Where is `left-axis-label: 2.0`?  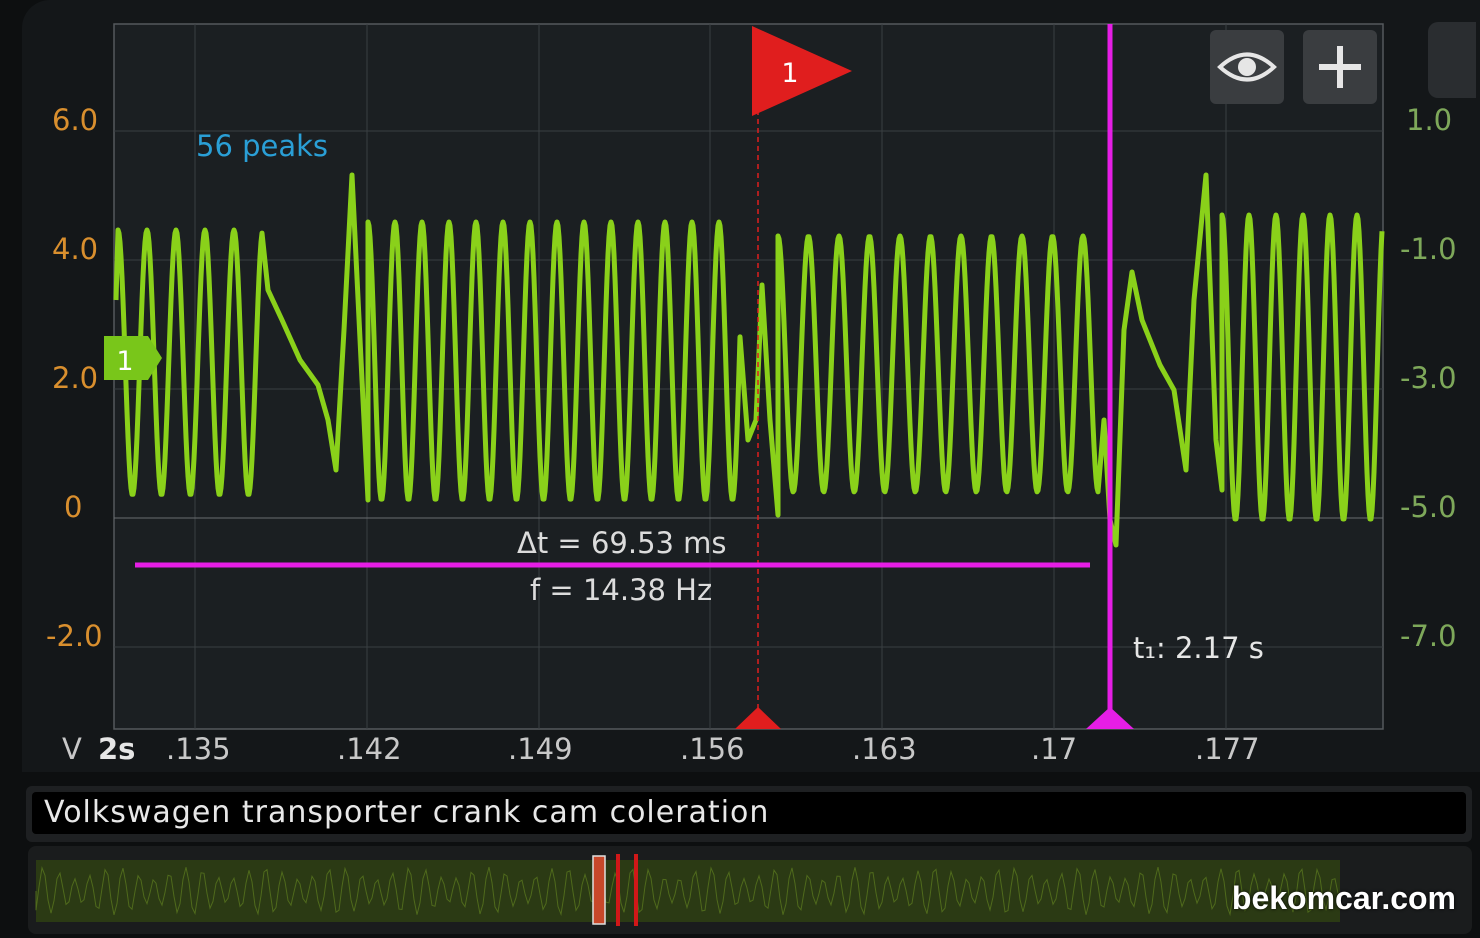 left-axis-label: 2.0 is located at coordinates (75, 378).